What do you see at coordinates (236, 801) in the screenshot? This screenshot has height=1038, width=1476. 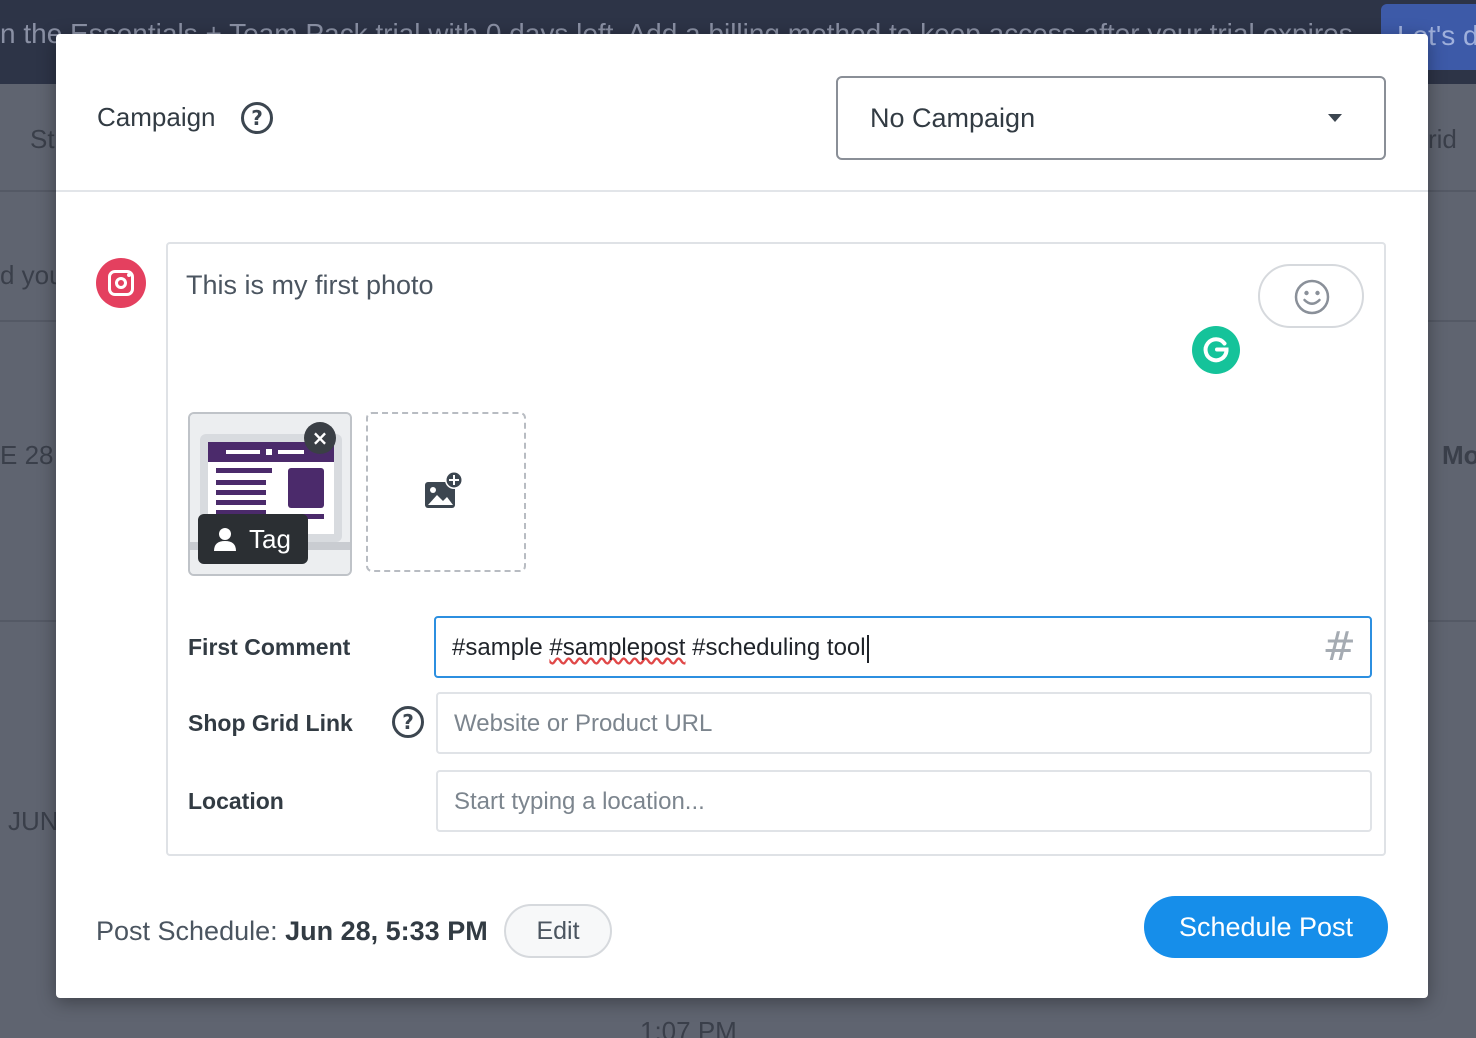 I see `location-label: Location` at bounding box center [236, 801].